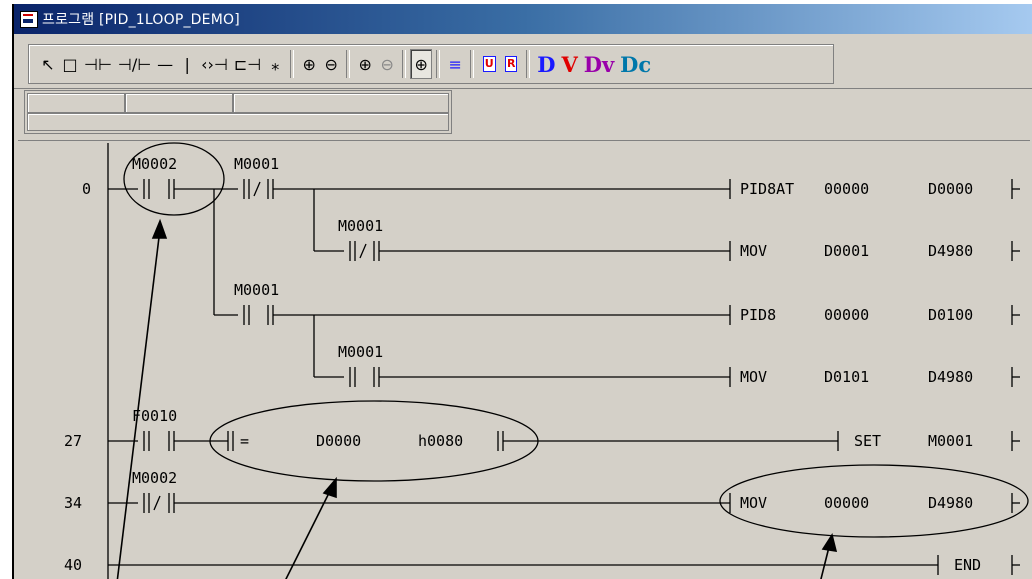  Describe the element at coordinates (86, 189) in the screenshot. I see `line-number: 0` at that location.